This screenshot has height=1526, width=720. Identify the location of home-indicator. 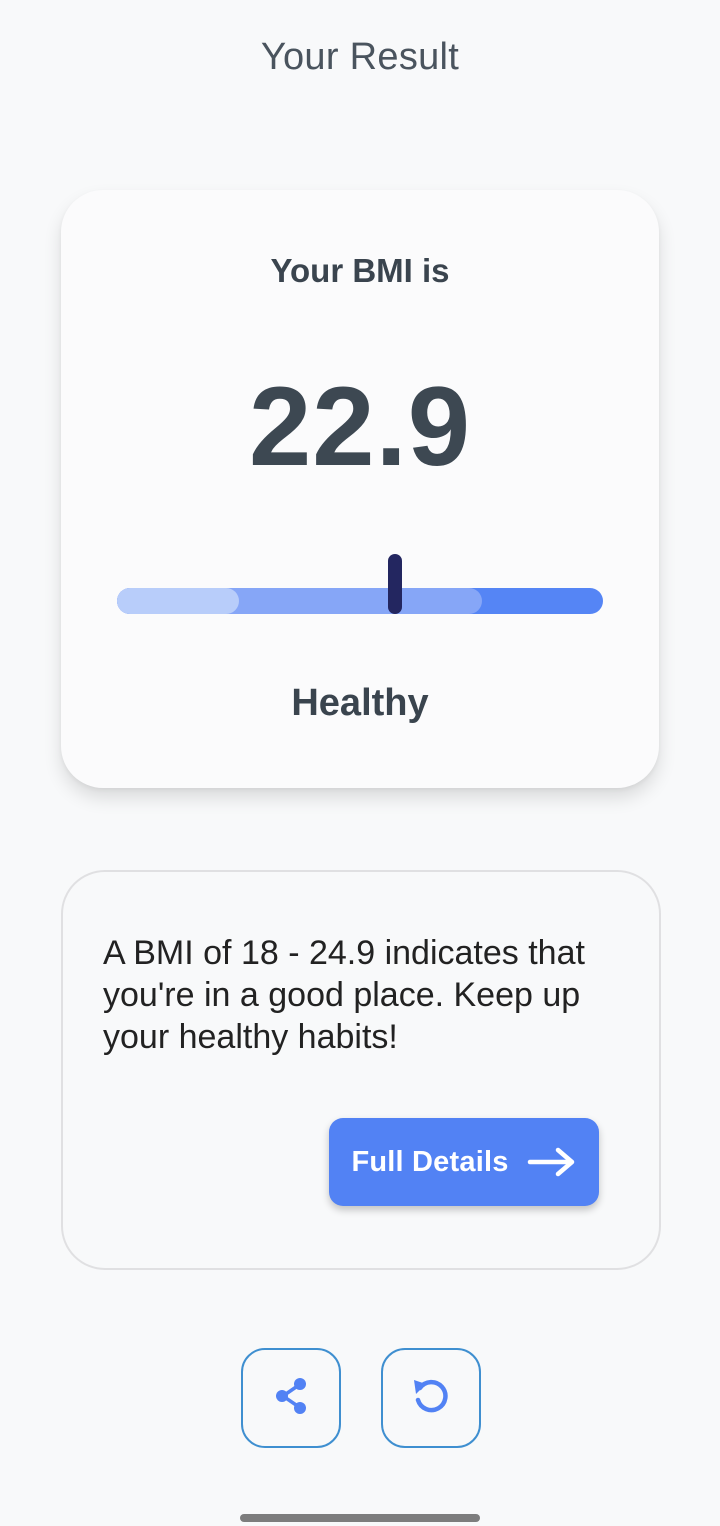
(360, 1518).